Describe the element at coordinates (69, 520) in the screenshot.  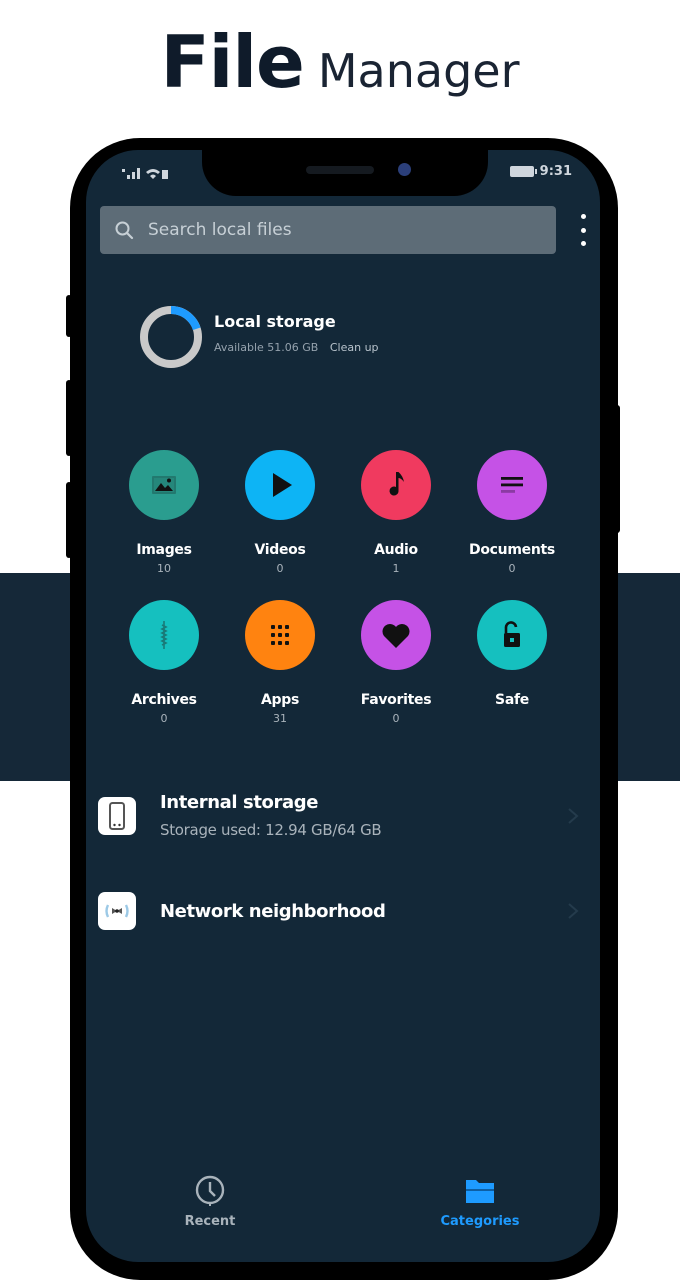
I see `phone-volume-down-button` at that location.